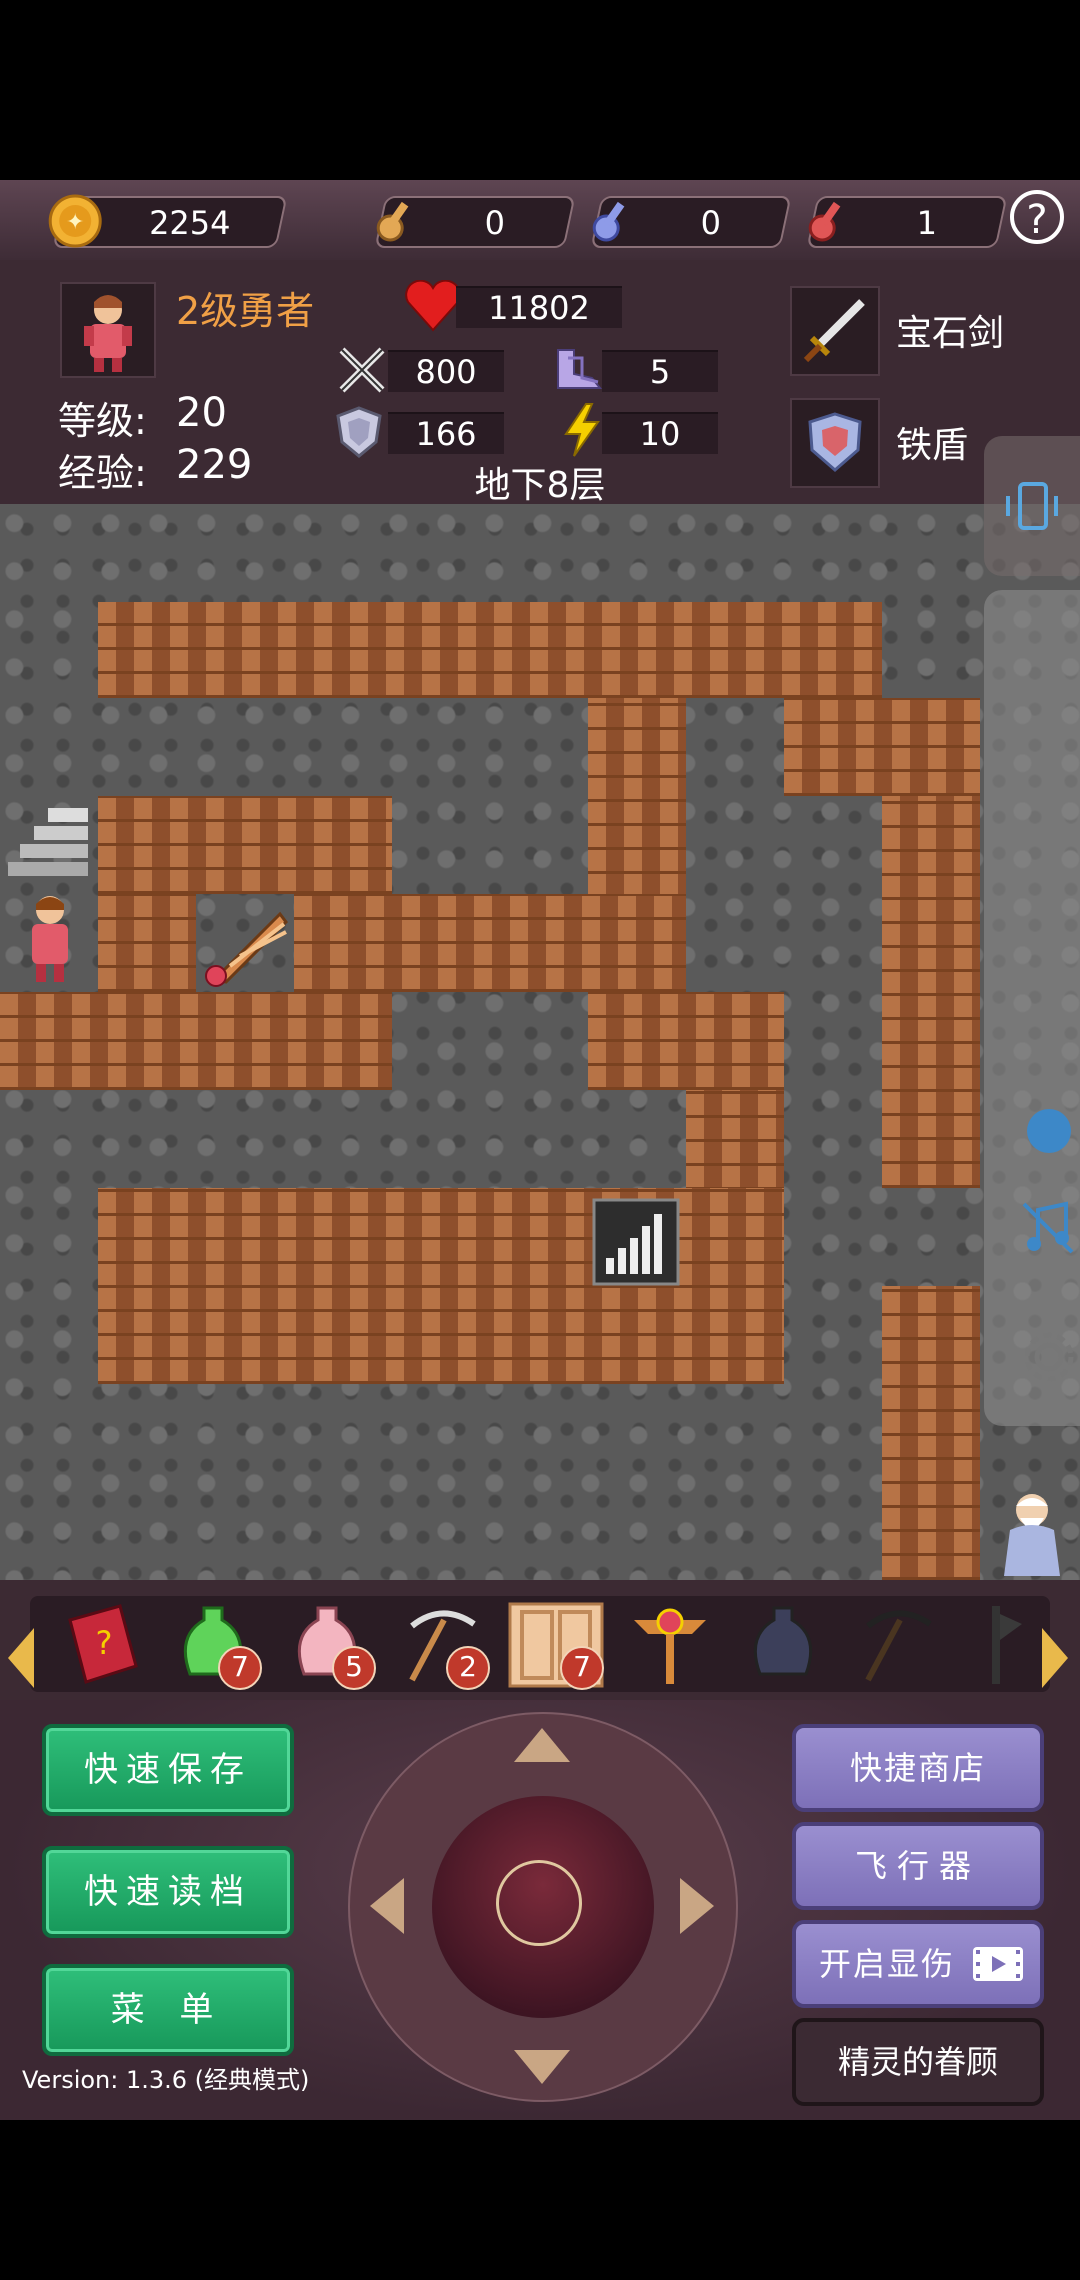  I want to click on hp-value: 11802, so click(539, 307).